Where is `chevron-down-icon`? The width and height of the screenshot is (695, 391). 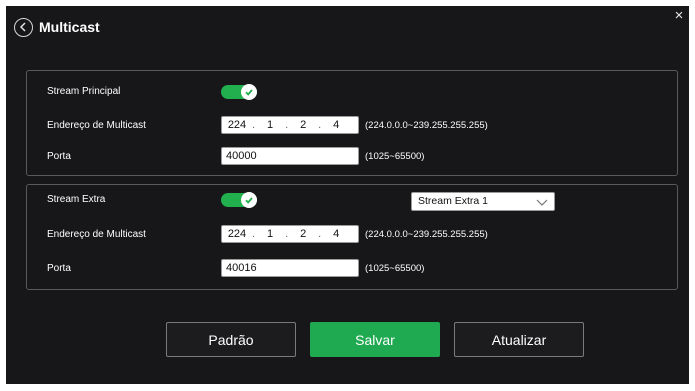 chevron-down-icon is located at coordinates (542, 204).